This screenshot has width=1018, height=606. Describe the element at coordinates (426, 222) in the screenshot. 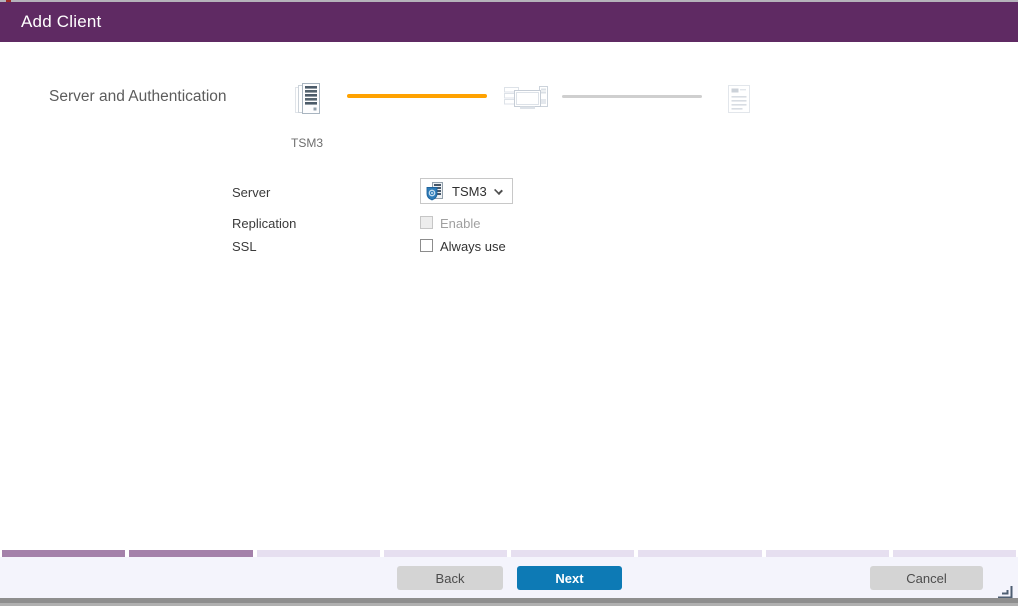

I see `replication-enable-checkbox` at that location.